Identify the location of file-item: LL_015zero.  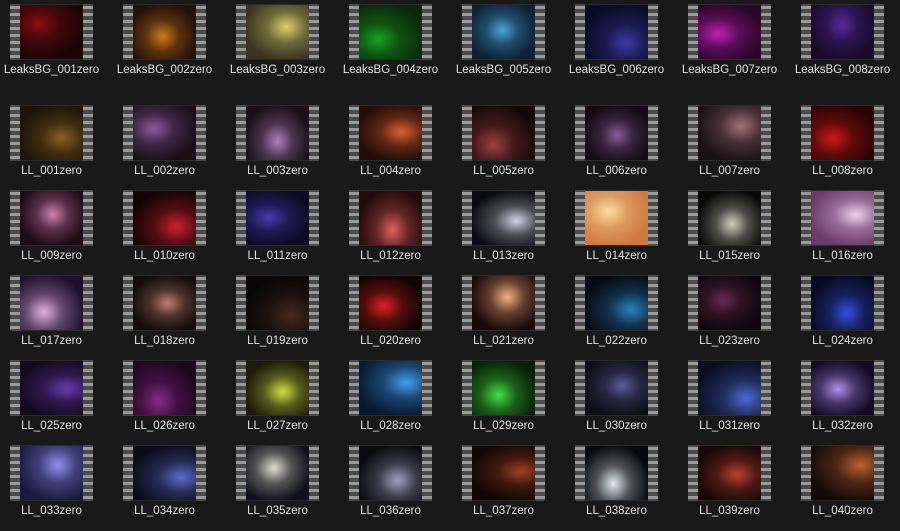
(733, 231).